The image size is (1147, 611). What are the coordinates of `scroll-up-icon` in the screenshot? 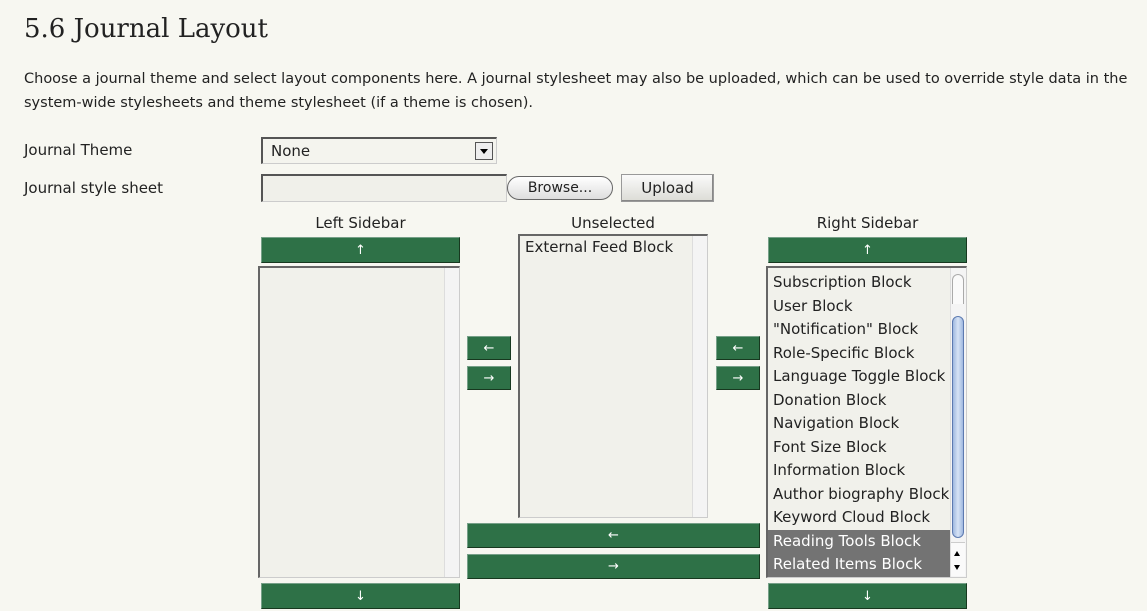 It's located at (957, 553).